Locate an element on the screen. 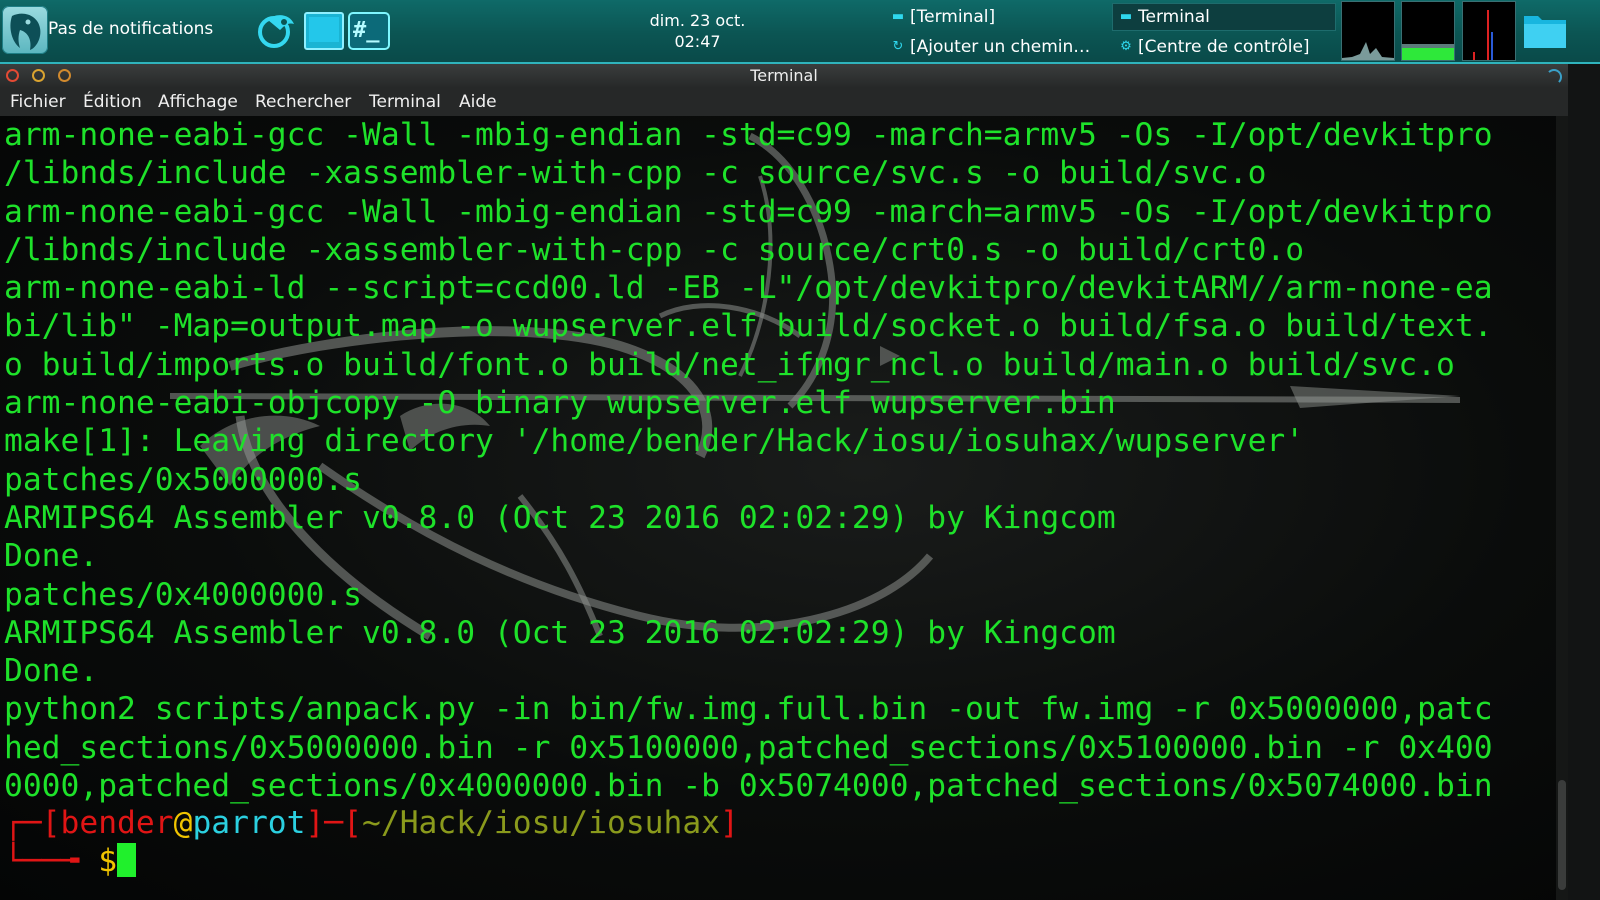 This screenshot has width=1600, height=900. terminal-line: patches/0x5000000.s is located at coordinates (183, 479).